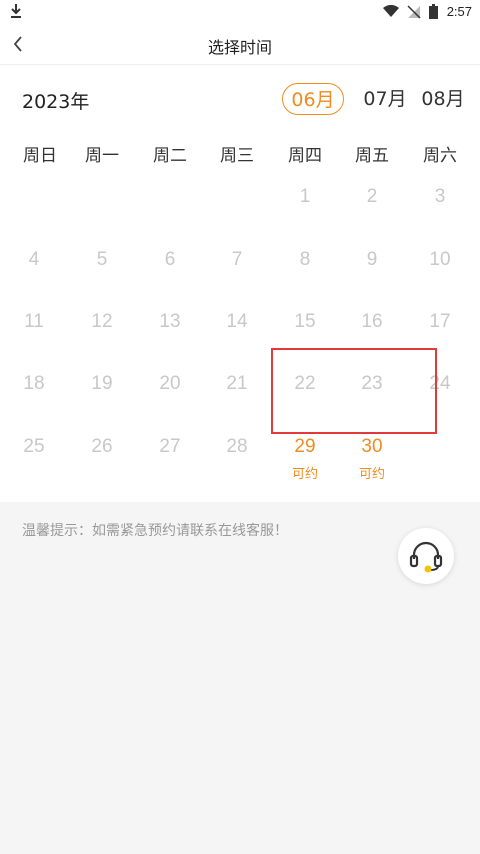 Image resolution: width=480 pixels, height=854 pixels. I want to click on day-24: 24, so click(440, 383).